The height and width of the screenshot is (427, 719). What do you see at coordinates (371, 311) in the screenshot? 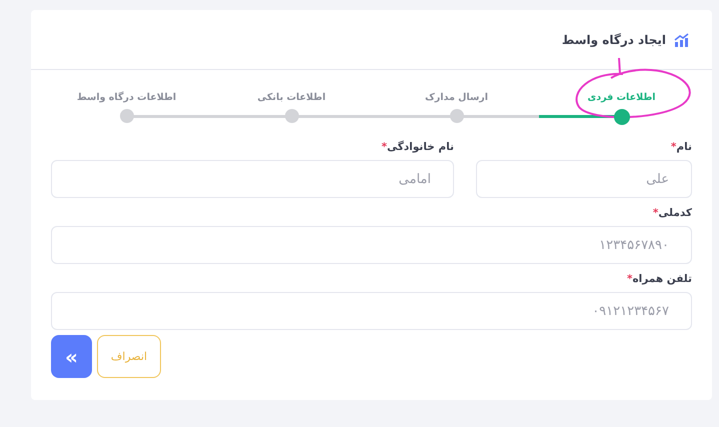
I see `input-field: ۰۹۱۲۱۲۳۴۵۶۷` at bounding box center [371, 311].